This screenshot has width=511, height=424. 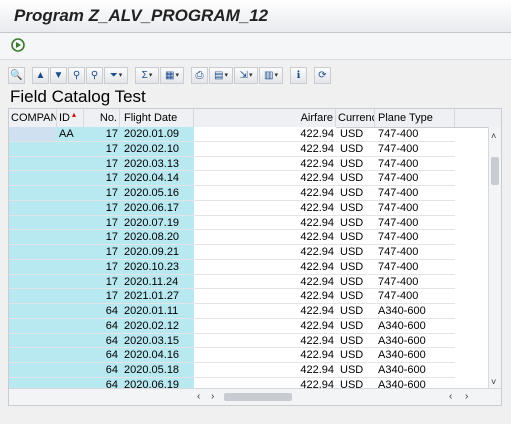 What do you see at coordinates (493, 382) in the screenshot?
I see `scroll-down-icon: ˅` at bounding box center [493, 382].